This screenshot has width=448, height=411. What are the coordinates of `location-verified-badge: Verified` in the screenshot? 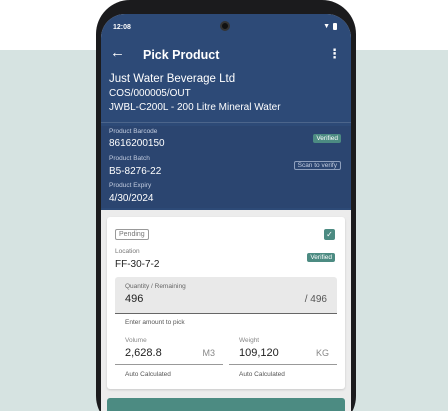 It's located at (321, 257).